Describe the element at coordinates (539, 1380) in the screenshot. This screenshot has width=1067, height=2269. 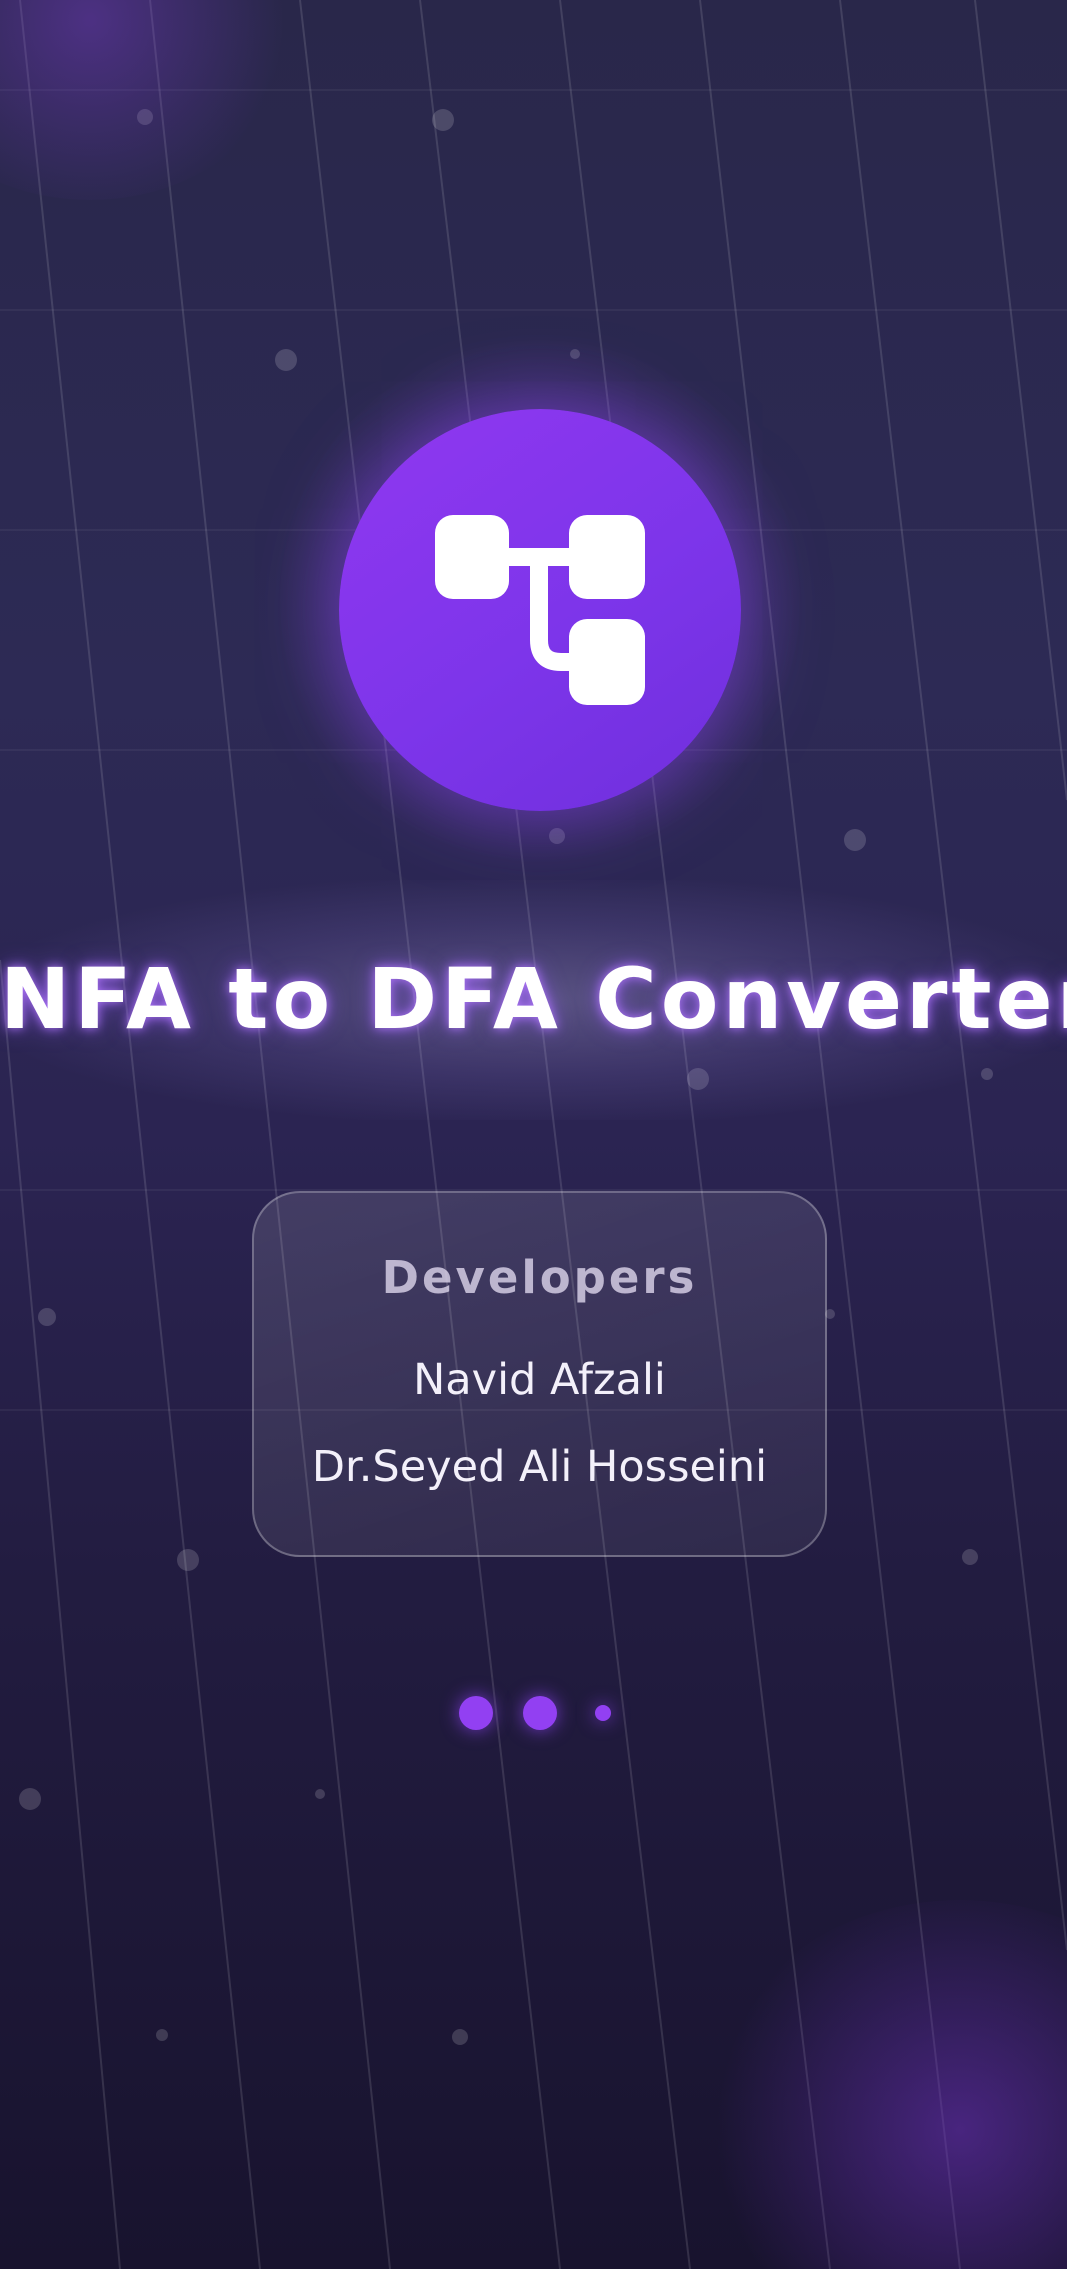
I see `developer-name: Navid Afzali` at that location.